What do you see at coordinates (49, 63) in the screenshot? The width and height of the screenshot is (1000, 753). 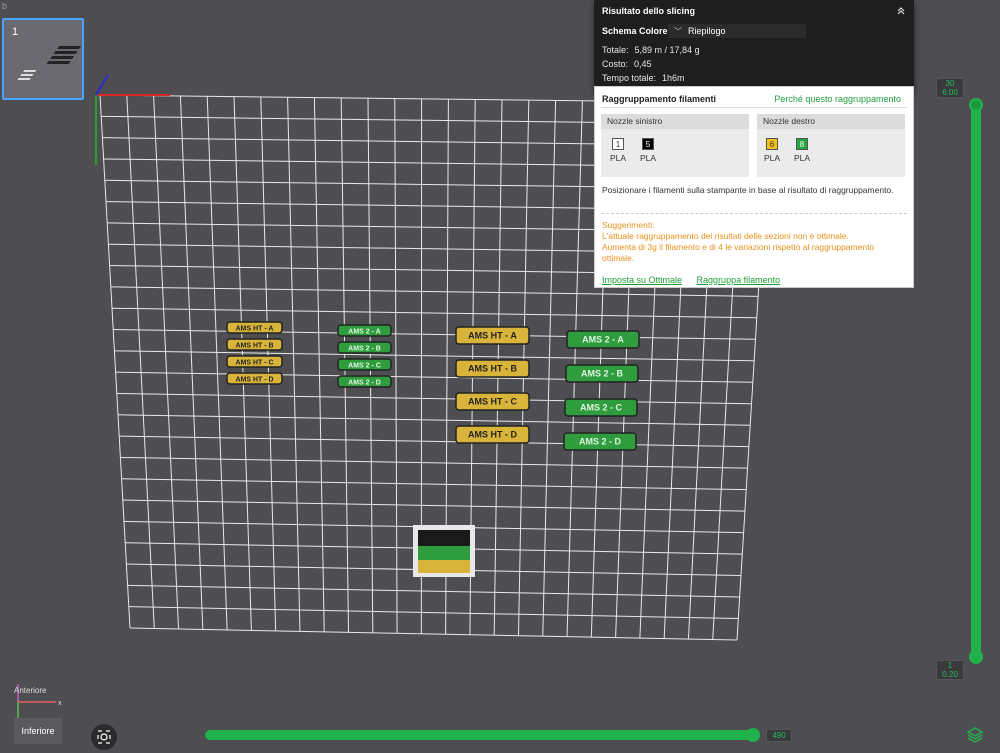 I see `plate-preview-image` at bounding box center [49, 63].